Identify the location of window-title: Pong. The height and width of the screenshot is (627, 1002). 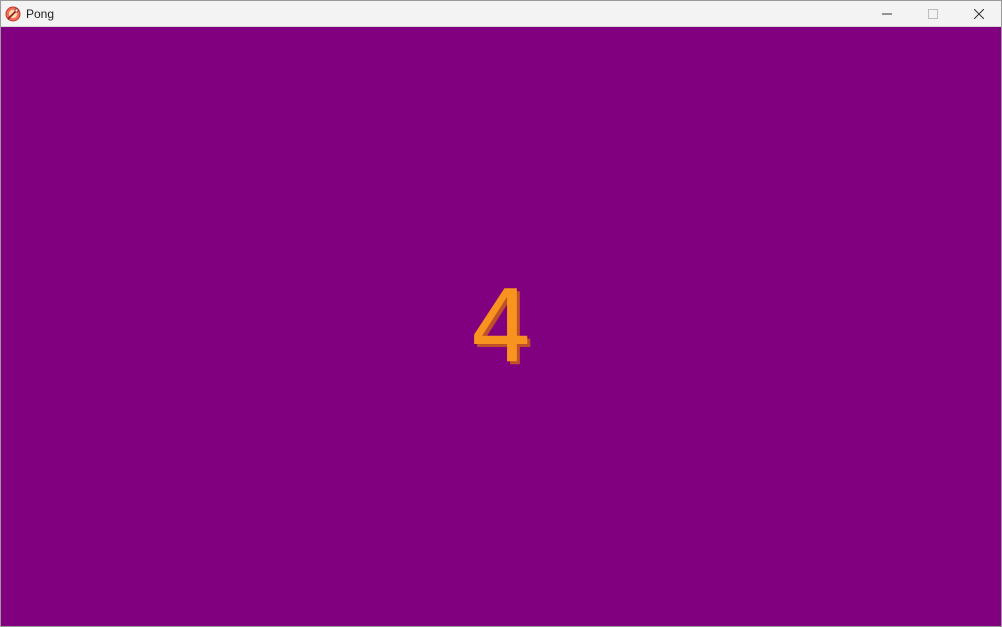
(40, 14).